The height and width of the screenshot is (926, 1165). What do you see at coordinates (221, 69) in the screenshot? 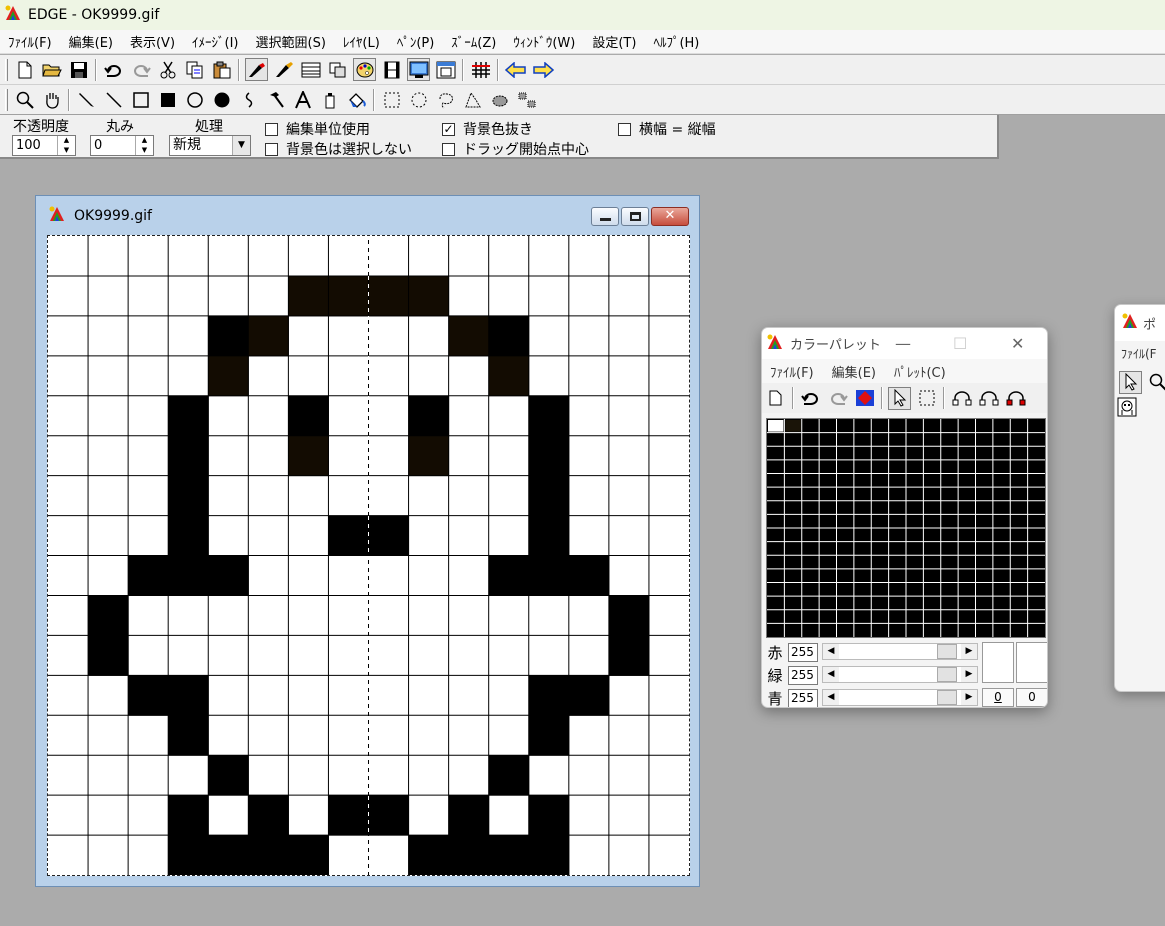
I see `paste-button` at bounding box center [221, 69].